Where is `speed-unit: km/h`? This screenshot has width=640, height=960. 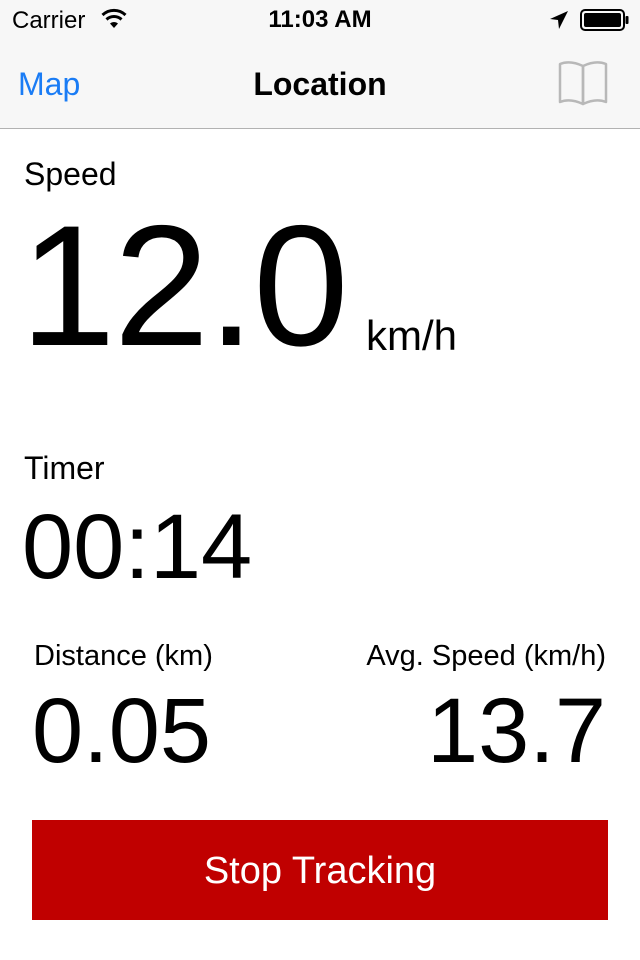
speed-unit: km/h is located at coordinates (412, 335).